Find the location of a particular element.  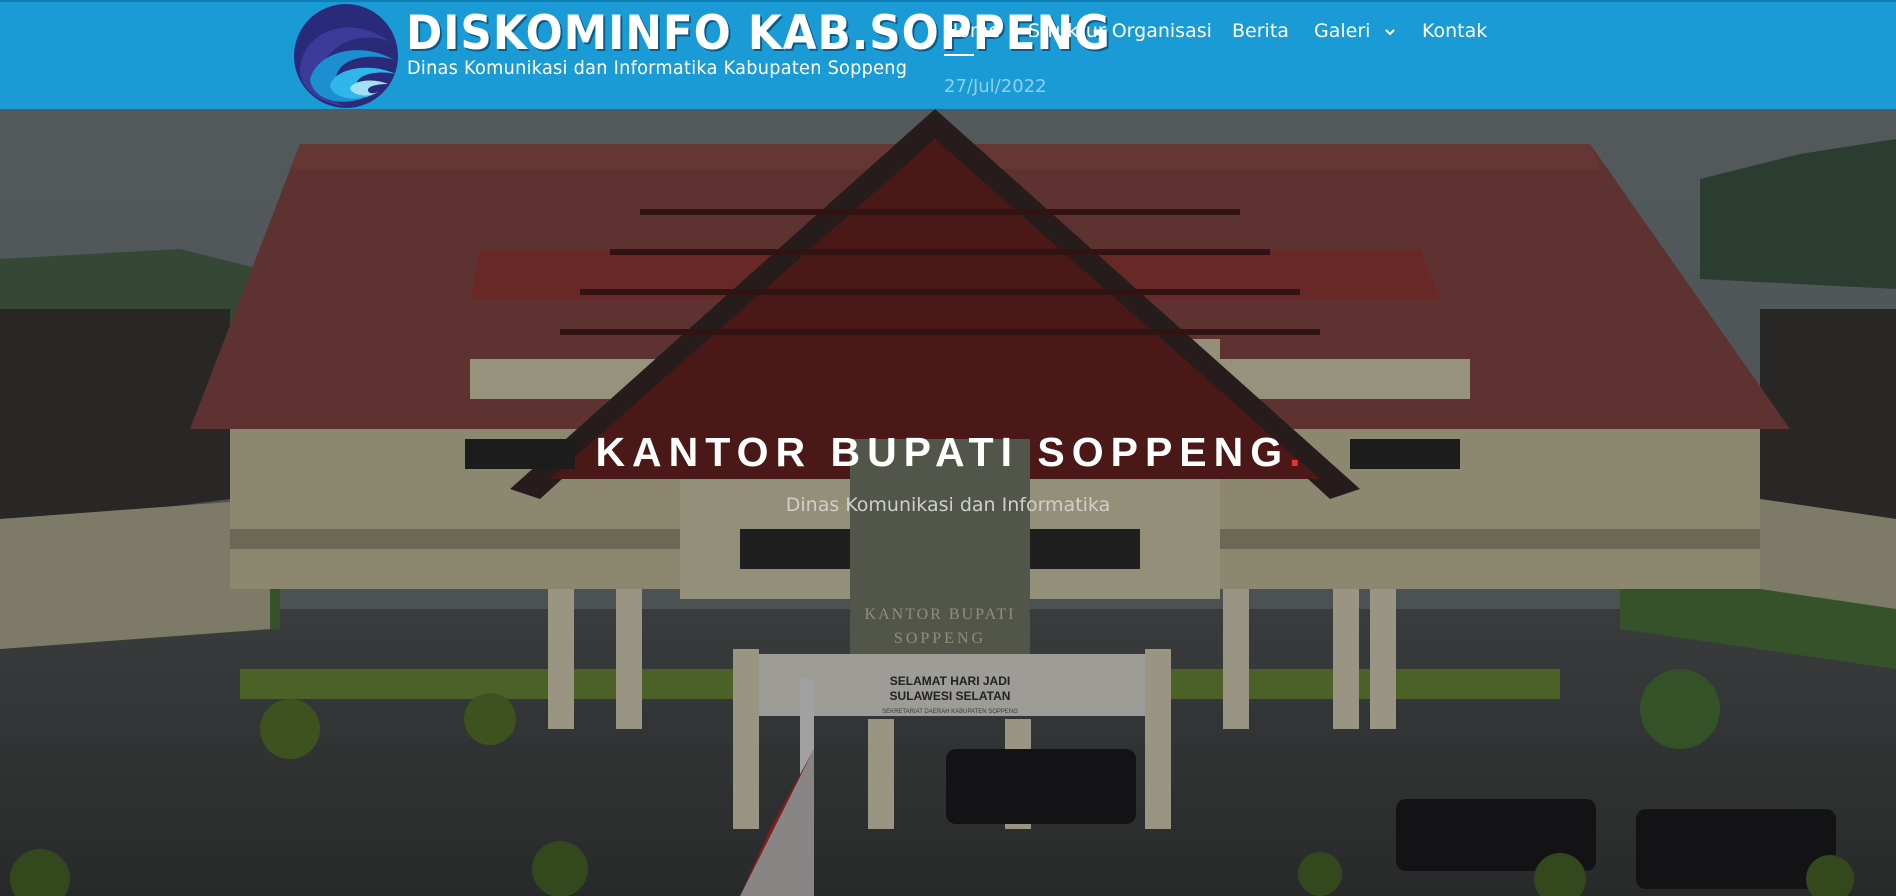

nav-item-label: Home is located at coordinates (972, 31).